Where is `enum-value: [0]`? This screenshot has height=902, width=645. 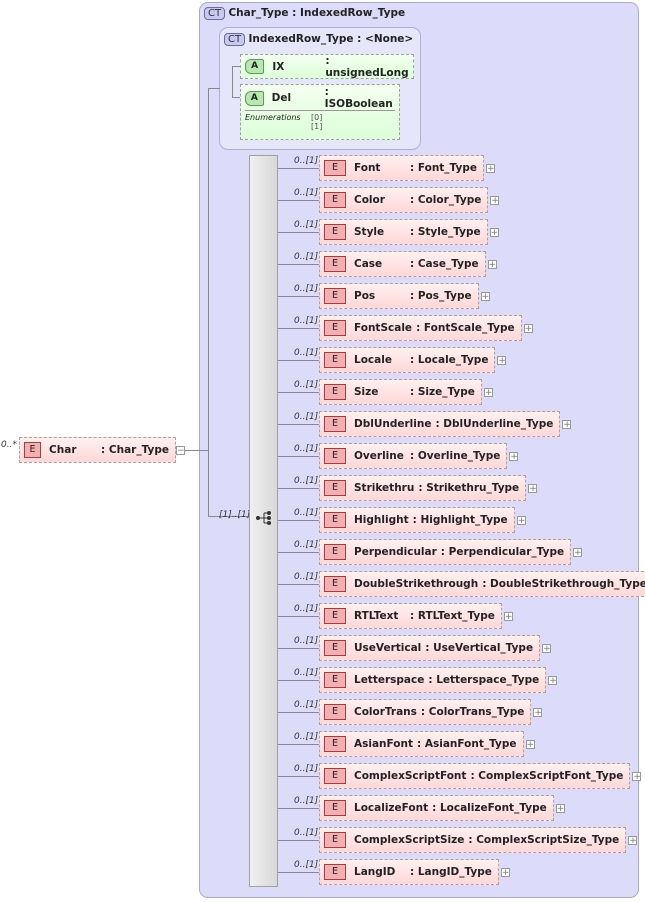 enum-value: [0] is located at coordinates (317, 117).